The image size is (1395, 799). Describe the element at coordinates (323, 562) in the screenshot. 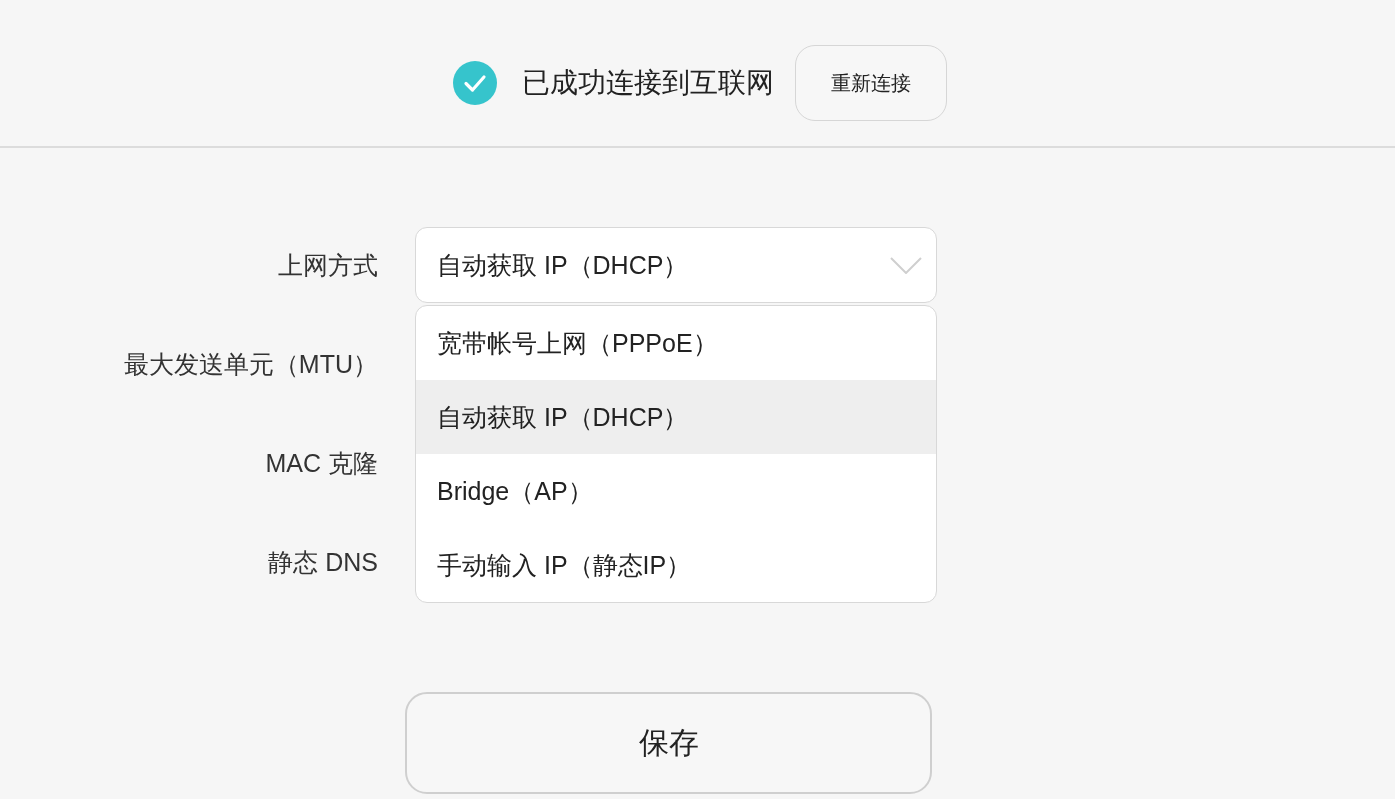

I see `field-label: 静态 DNS` at that location.